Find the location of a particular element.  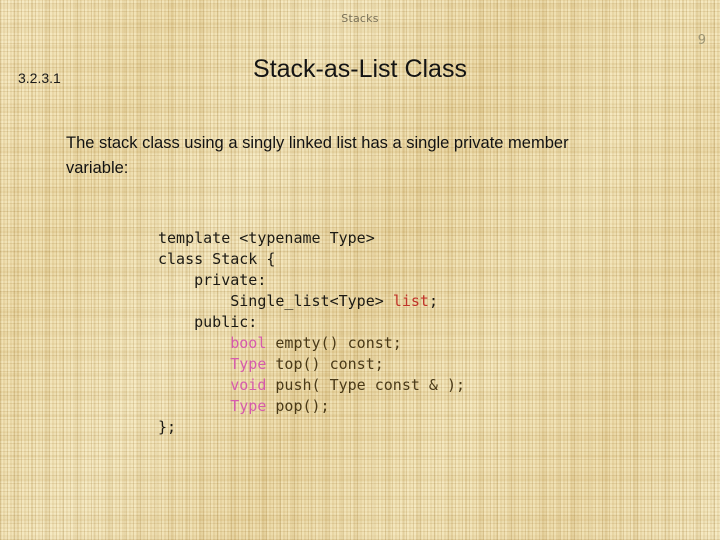

code-token: list is located at coordinates (410, 301).